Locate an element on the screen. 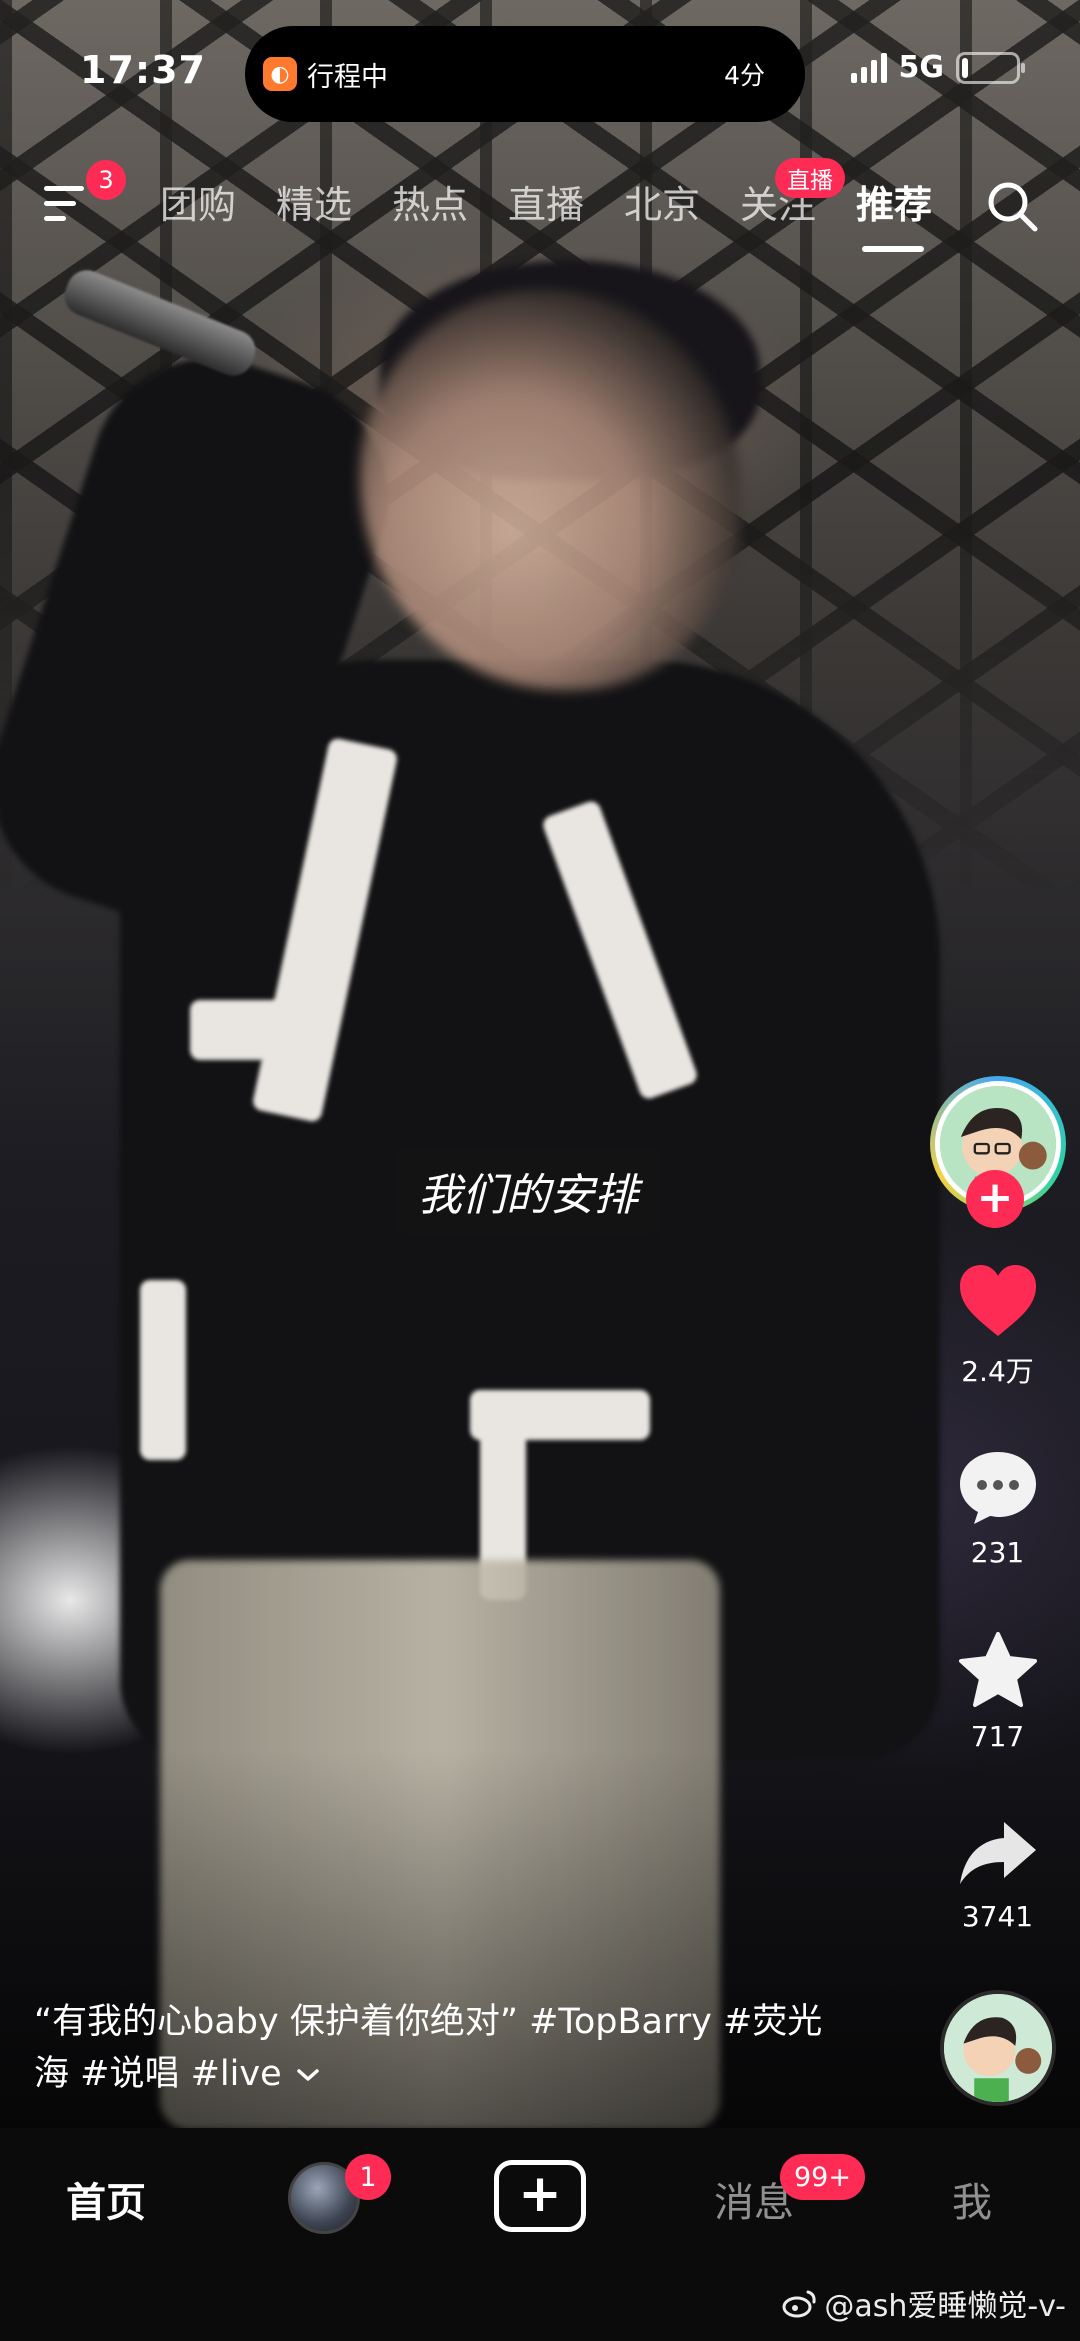 The image size is (1080, 2341). following-live-badge: 直播 is located at coordinates (810, 178).